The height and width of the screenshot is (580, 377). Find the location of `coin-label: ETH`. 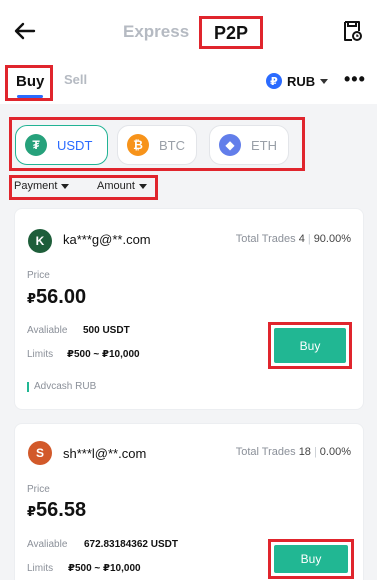

coin-label: ETH is located at coordinates (264, 145).